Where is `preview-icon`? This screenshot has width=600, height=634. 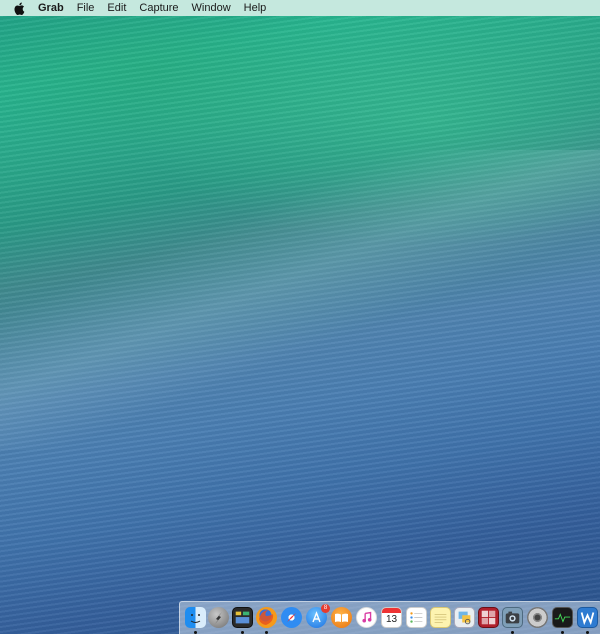 preview-icon is located at coordinates (464, 617).